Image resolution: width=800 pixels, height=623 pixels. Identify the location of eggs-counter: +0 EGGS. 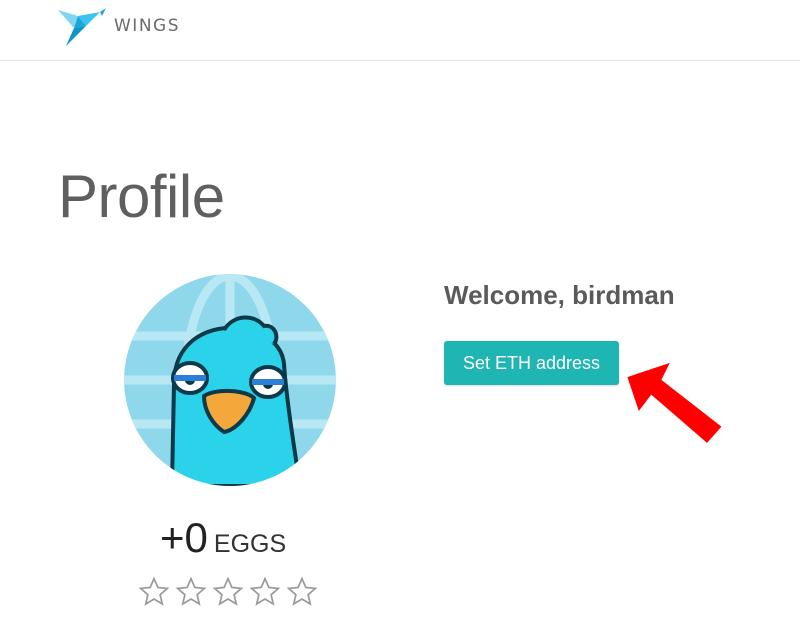
(223, 538).